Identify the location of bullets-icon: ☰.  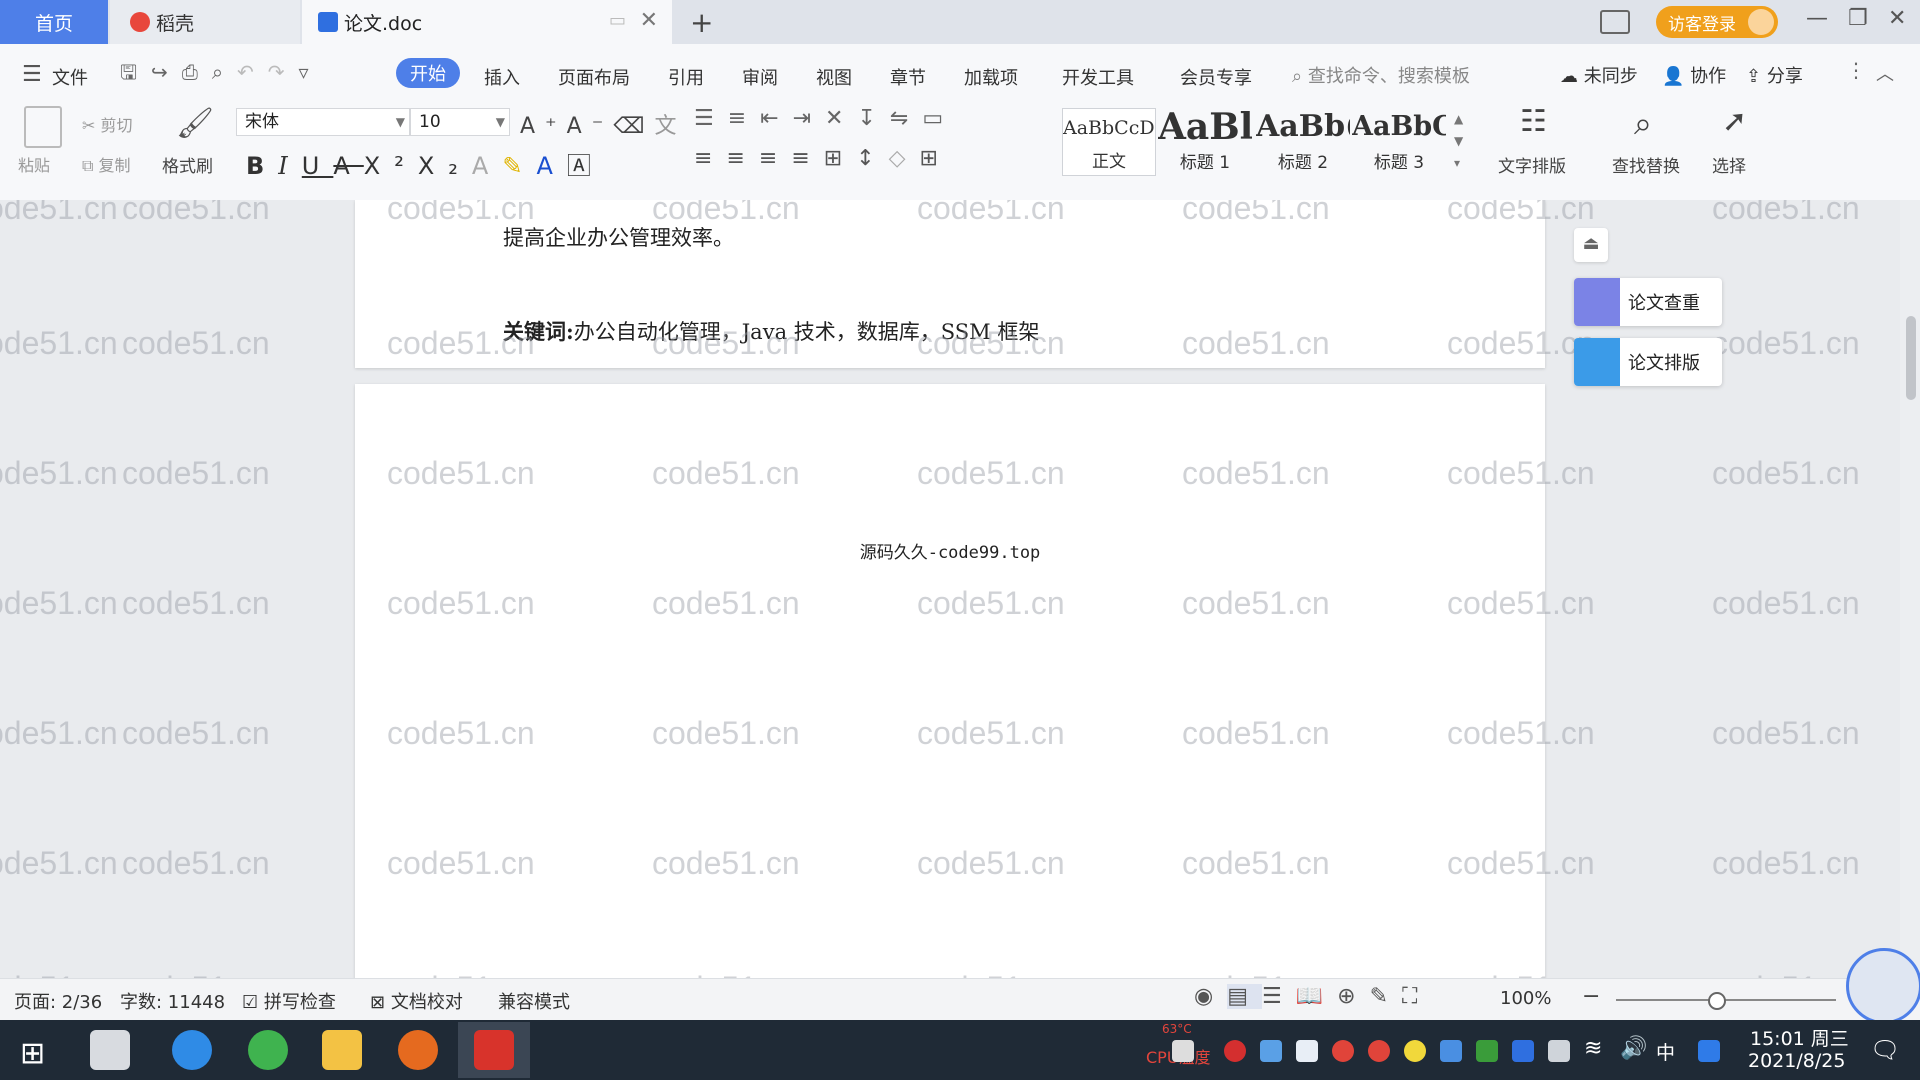
(711, 118).